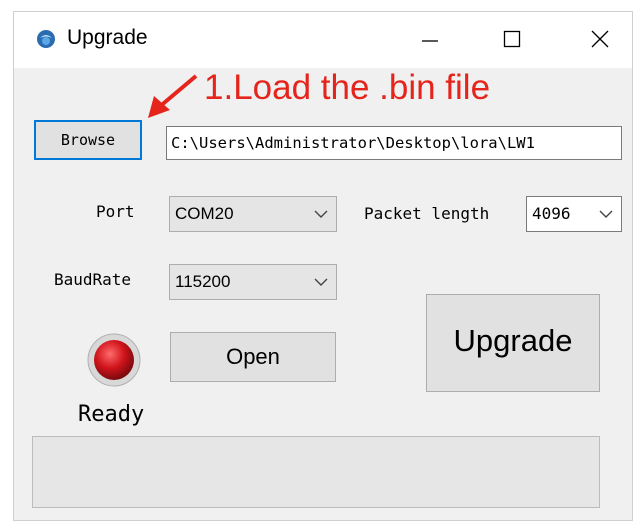 This screenshot has width=634, height=522. Describe the element at coordinates (173, 96) in the screenshot. I see `annotation-arrow-icon` at that location.